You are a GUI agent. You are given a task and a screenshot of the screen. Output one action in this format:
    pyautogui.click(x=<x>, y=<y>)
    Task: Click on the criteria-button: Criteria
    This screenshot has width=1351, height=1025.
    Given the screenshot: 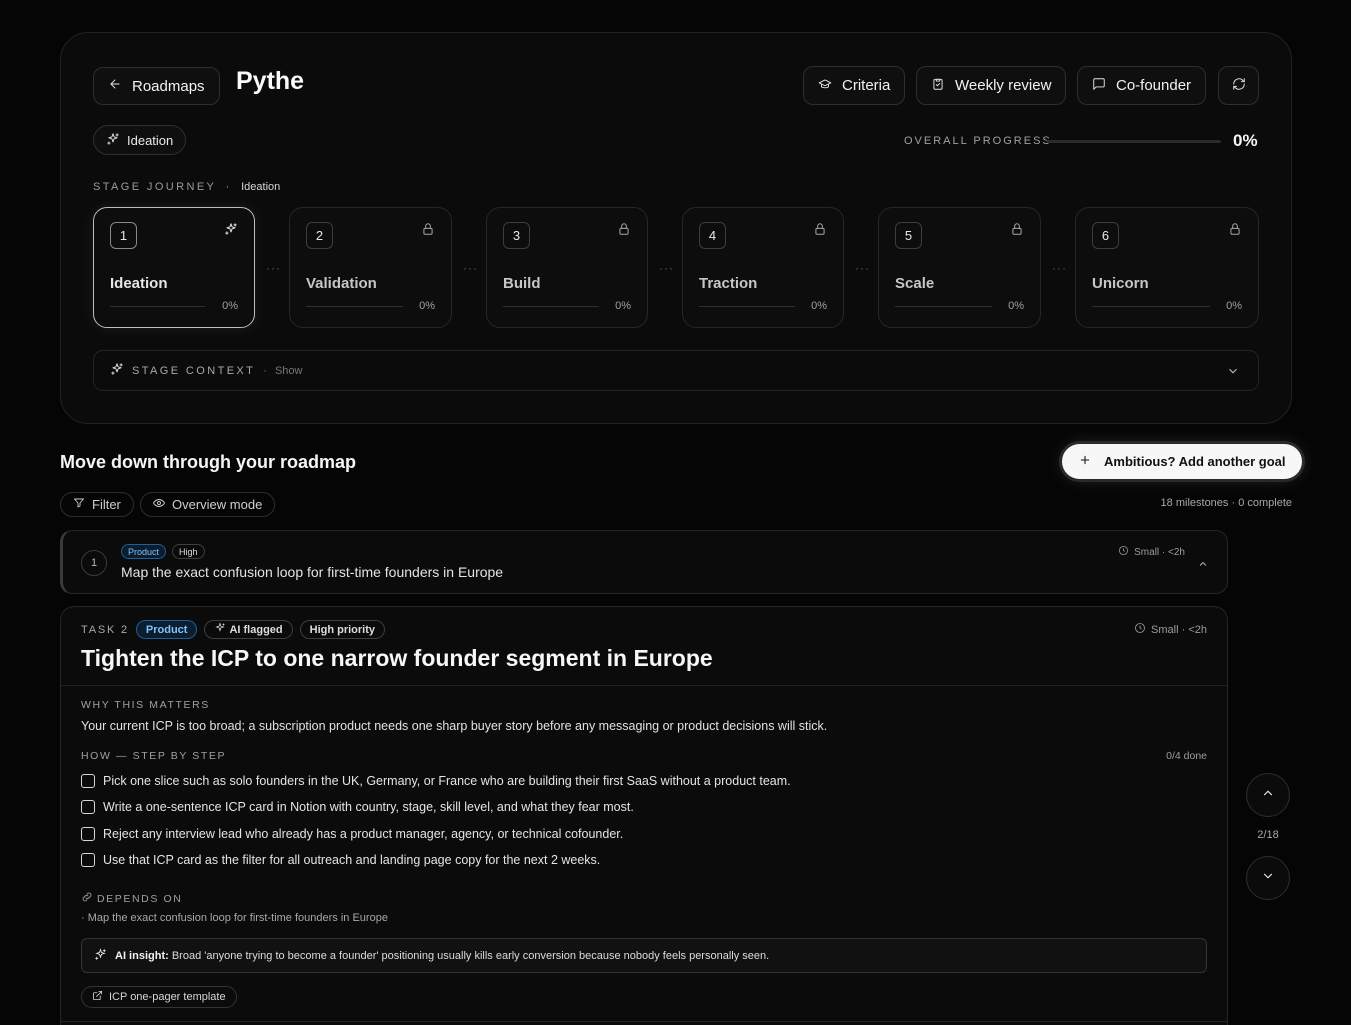 What is the action you would take?
    pyautogui.click(x=854, y=85)
    